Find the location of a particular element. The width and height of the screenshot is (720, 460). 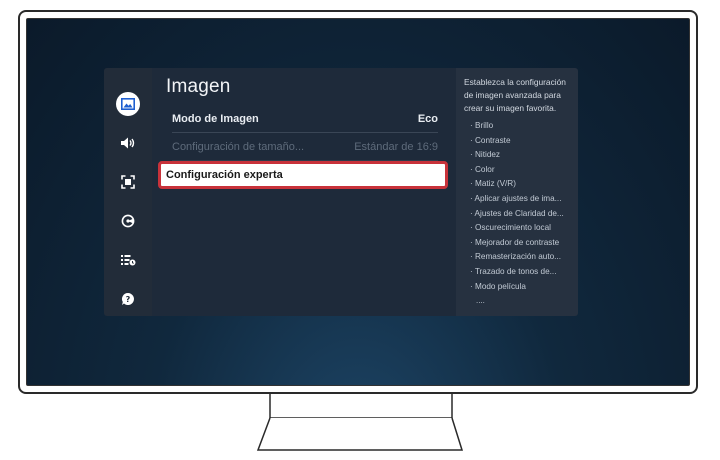

help-icon: ? is located at coordinates (128, 299).